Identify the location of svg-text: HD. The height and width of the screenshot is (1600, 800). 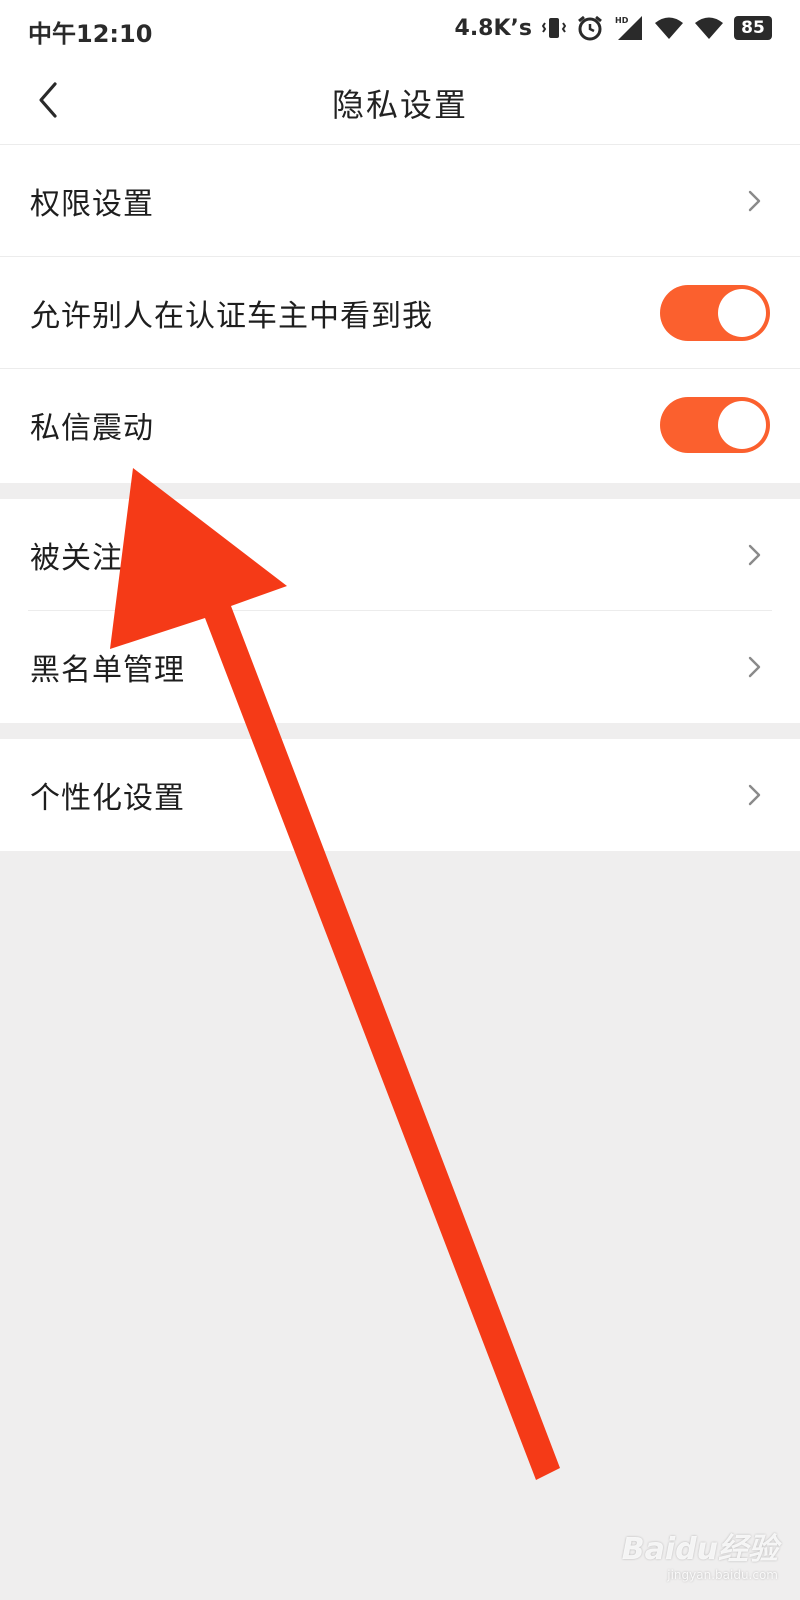
(622, 20).